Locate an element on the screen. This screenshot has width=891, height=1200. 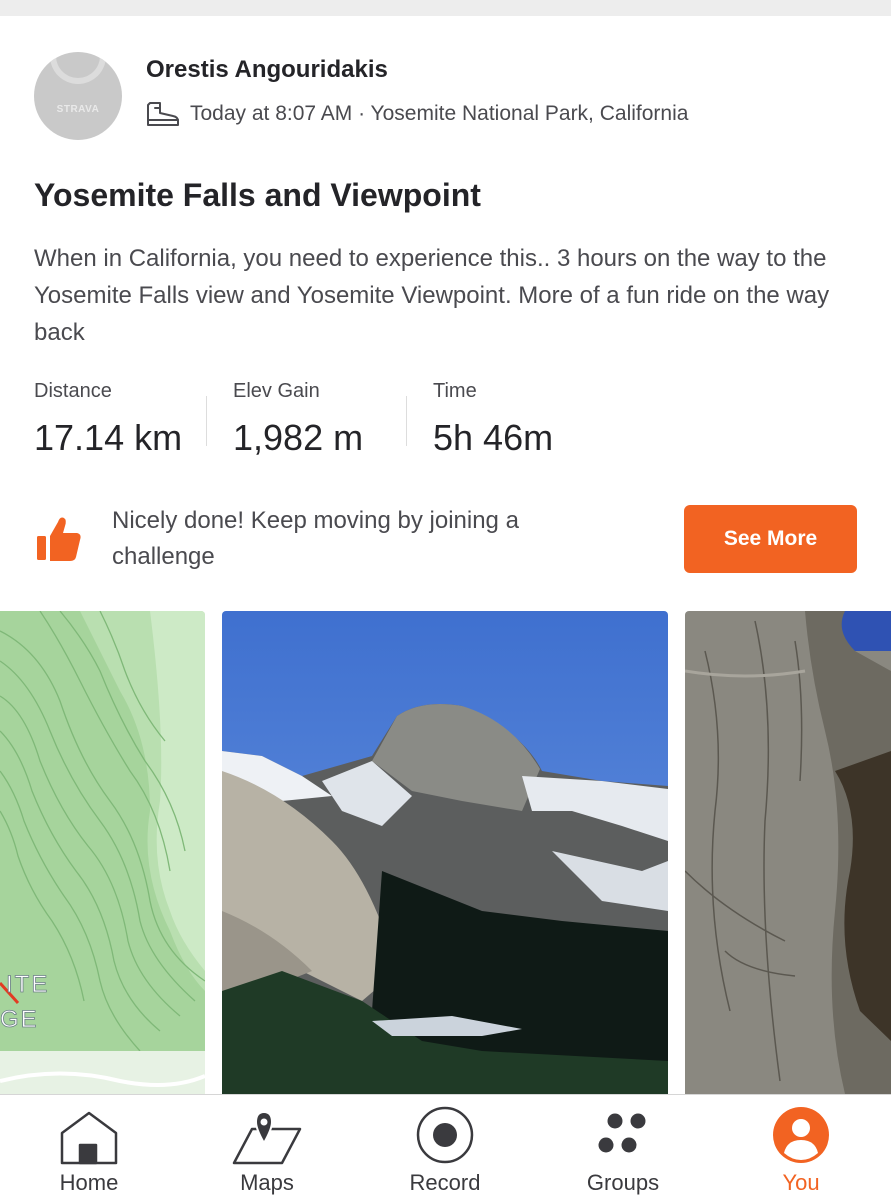
route-map-thumbnail: ITE GE is located at coordinates (102, 852).